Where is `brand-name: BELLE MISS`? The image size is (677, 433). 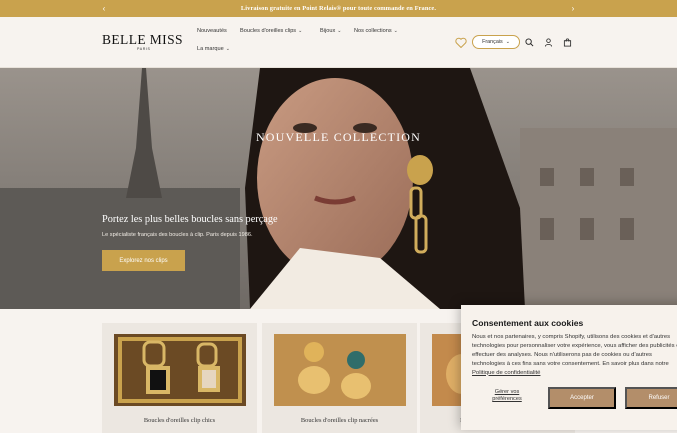 brand-name: BELLE MISS is located at coordinates (142, 39).